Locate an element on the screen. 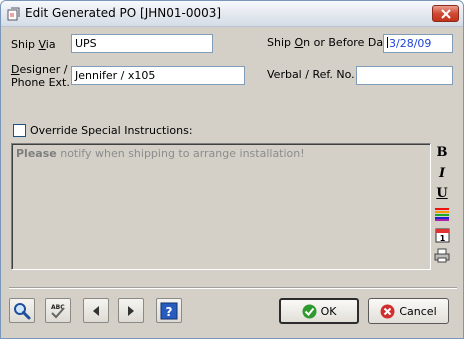  spell-check-button: ABC is located at coordinates (58, 310).